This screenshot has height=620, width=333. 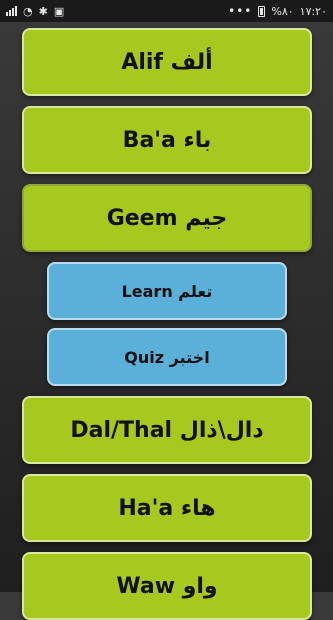 I want to click on letter-button-baa: Ba'a باء, so click(x=167, y=140).